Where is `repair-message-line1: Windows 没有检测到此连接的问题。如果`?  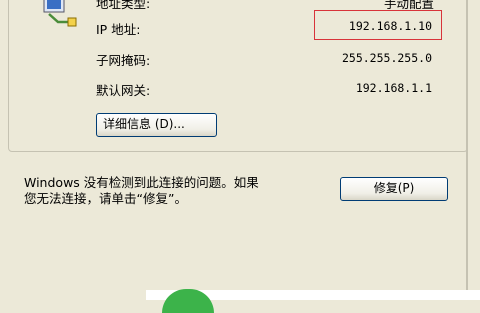
repair-message-line1: Windows 没有检测到此连接的问题。如果 is located at coordinates (141, 182).